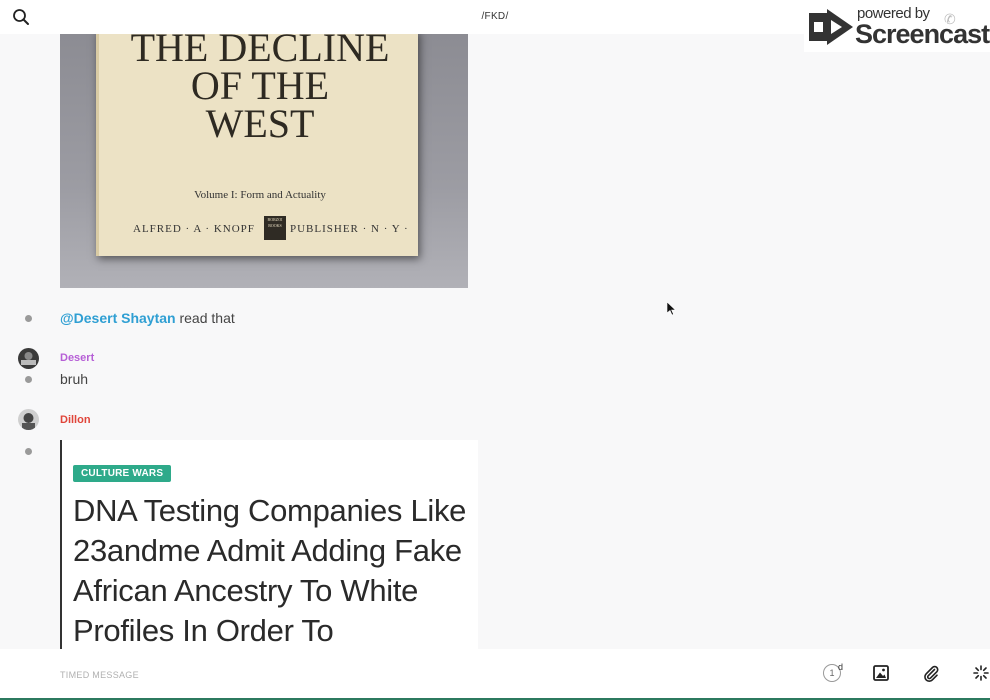 The width and height of the screenshot is (990, 700). I want to click on phone-icon: ✆, so click(950, 19).